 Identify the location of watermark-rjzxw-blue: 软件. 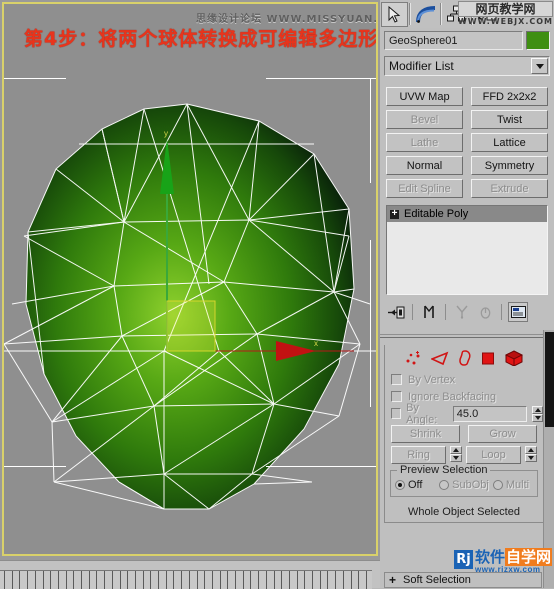
(489, 557).